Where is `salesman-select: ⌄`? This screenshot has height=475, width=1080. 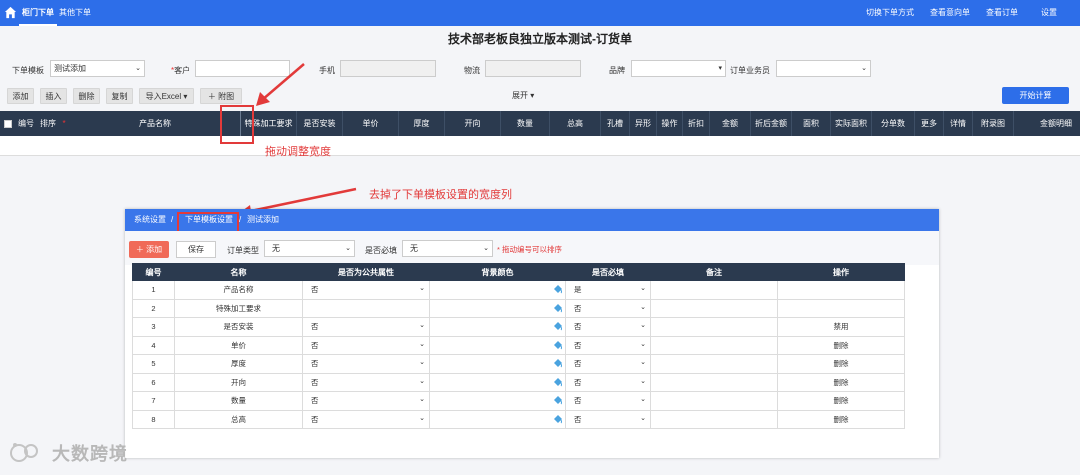 salesman-select: ⌄ is located at coordinates (823, 68).